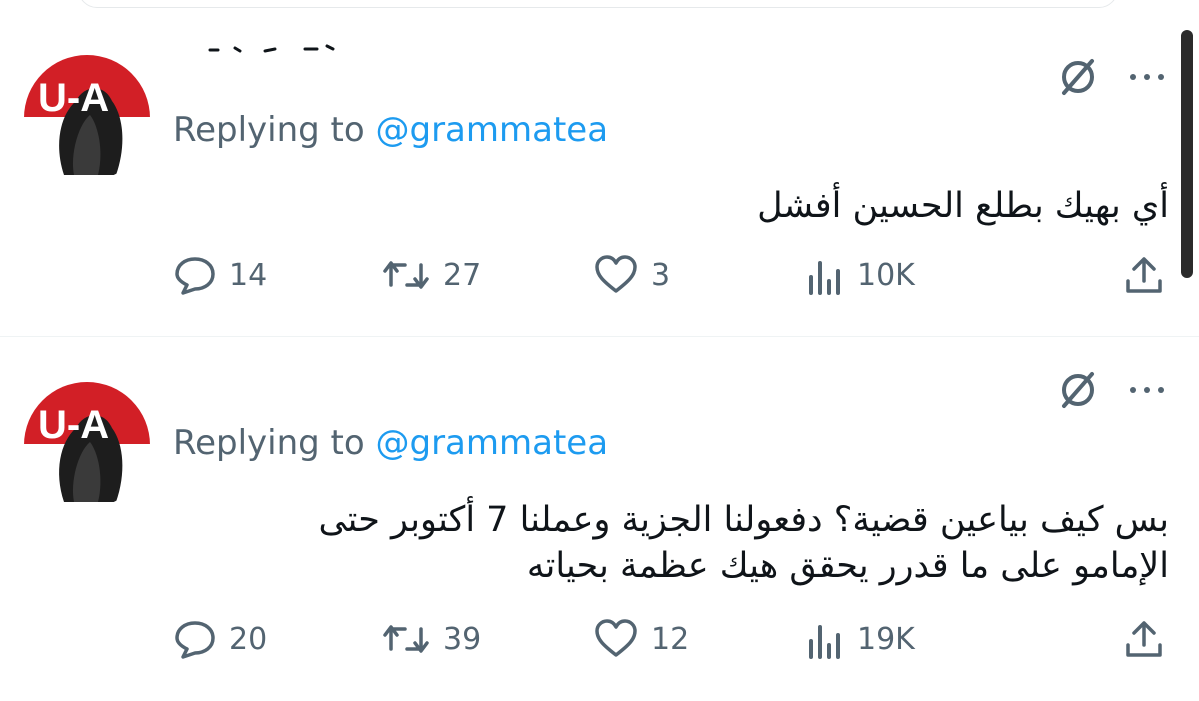 Image resolution: width=1199 pixels, height=701 pixels. Describe the element at coordinates (641, 639) in the screenshot. I see `like-button: 12` at that location.